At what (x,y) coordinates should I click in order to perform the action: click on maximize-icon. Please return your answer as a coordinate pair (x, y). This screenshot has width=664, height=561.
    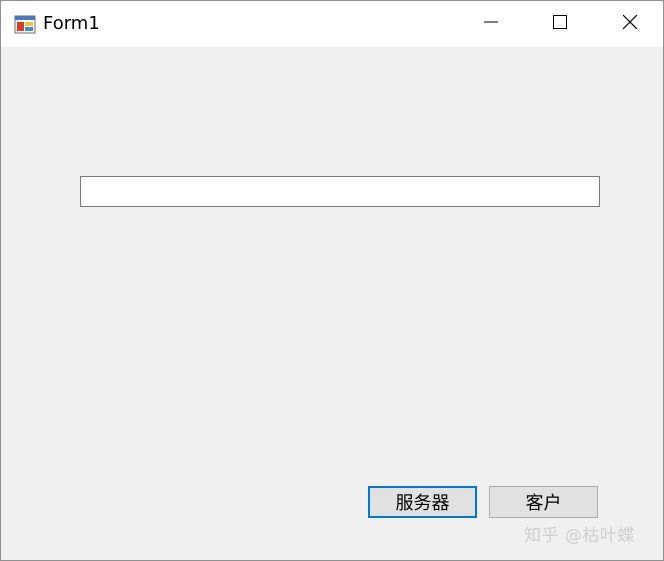
    Looking at the image, I should click on (560, 24).